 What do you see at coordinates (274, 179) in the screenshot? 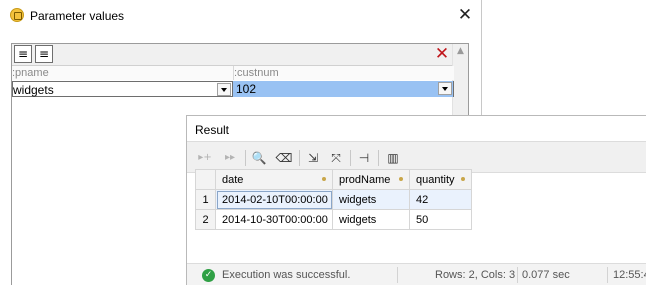
I see `column-header-date: date` at bounding box center [274, 179].